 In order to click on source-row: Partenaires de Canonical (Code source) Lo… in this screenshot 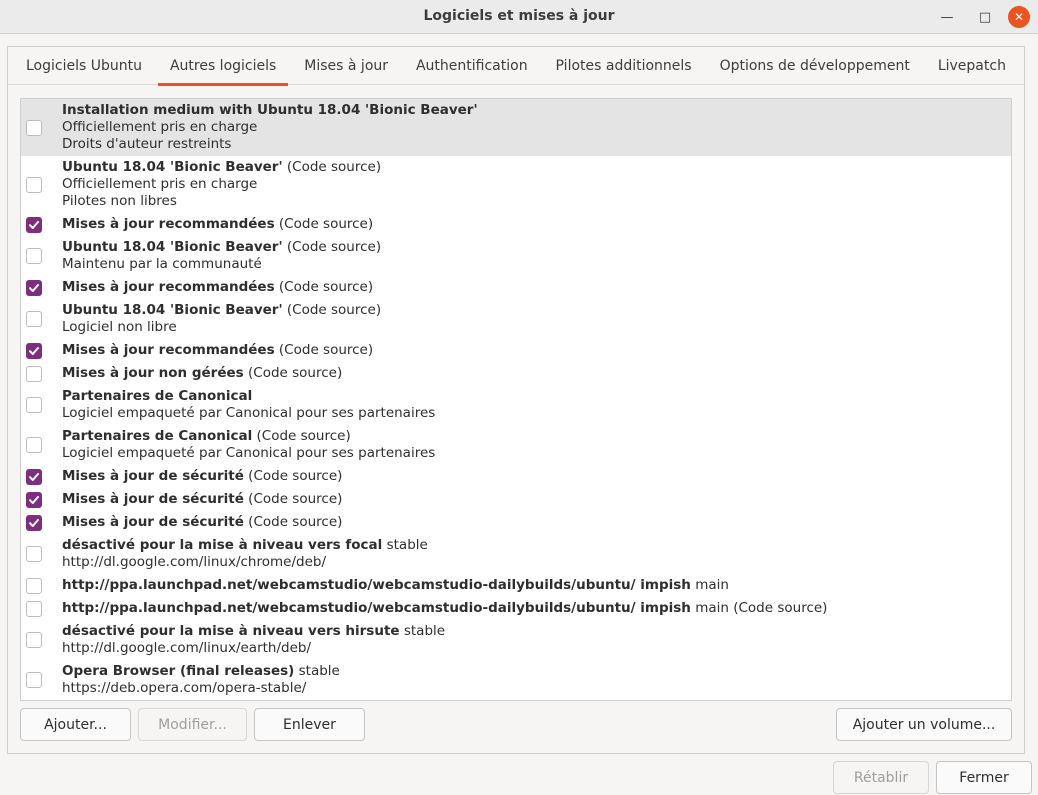, I will do `click(516, 445)`.